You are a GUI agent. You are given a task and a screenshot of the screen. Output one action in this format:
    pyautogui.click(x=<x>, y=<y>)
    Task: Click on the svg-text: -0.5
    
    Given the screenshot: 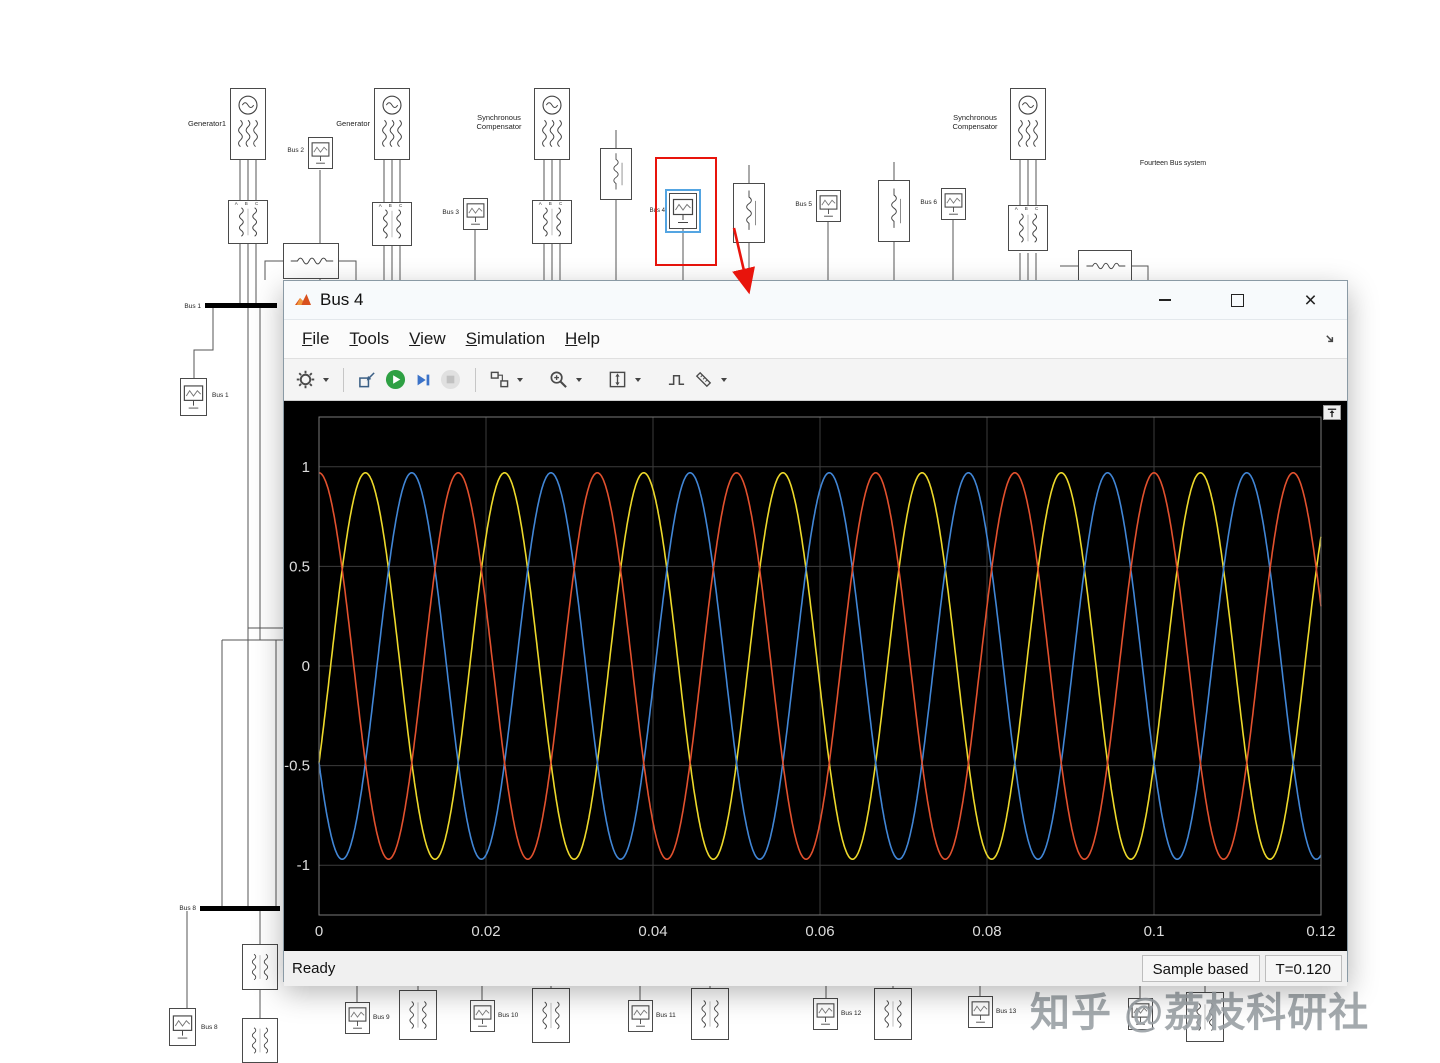 What is the action you would take?
    pyautogui.click(x=297, y=766)
    